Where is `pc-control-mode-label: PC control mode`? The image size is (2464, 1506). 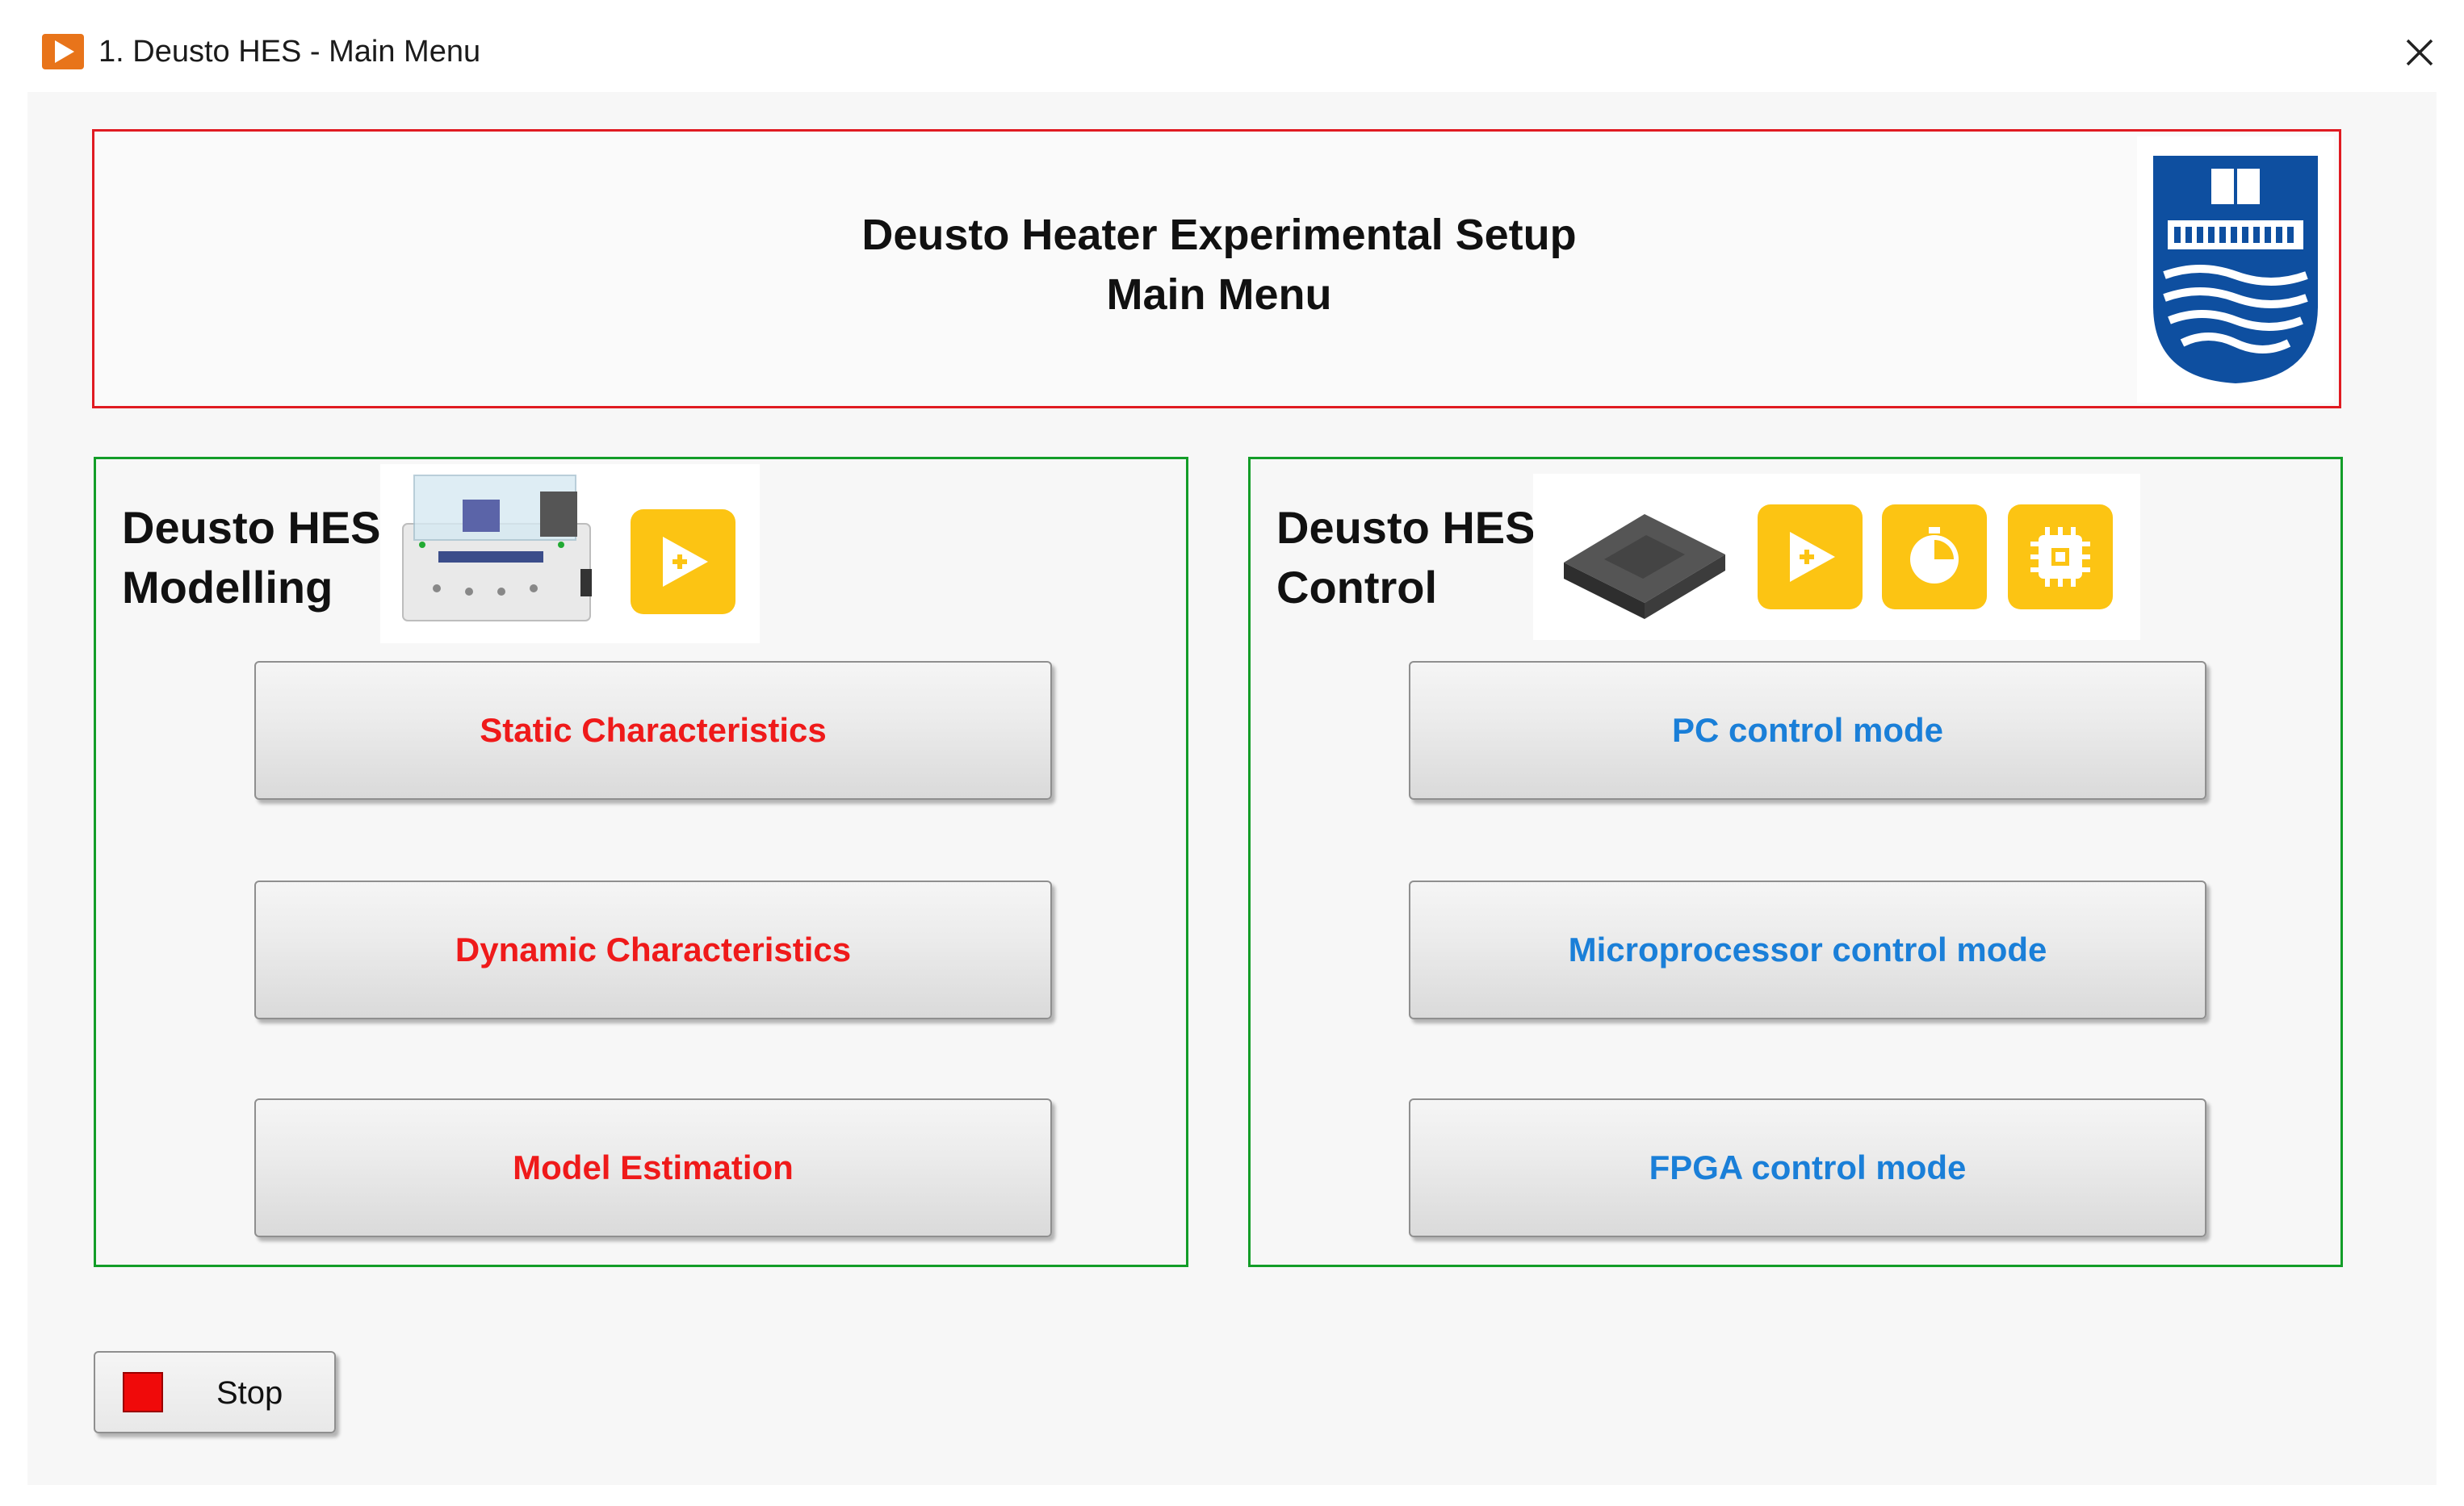
pc-control-mode-label: PC control mode is located at coordinates (1807, 730).